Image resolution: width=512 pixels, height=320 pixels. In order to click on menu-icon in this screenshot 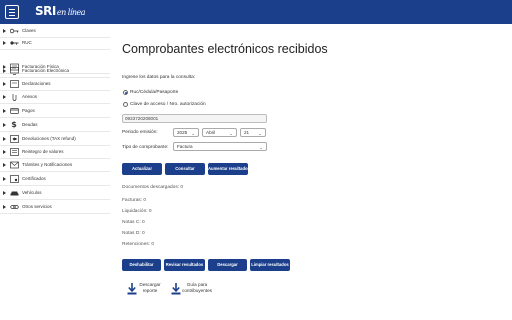, I will do `click(12, 12)`.